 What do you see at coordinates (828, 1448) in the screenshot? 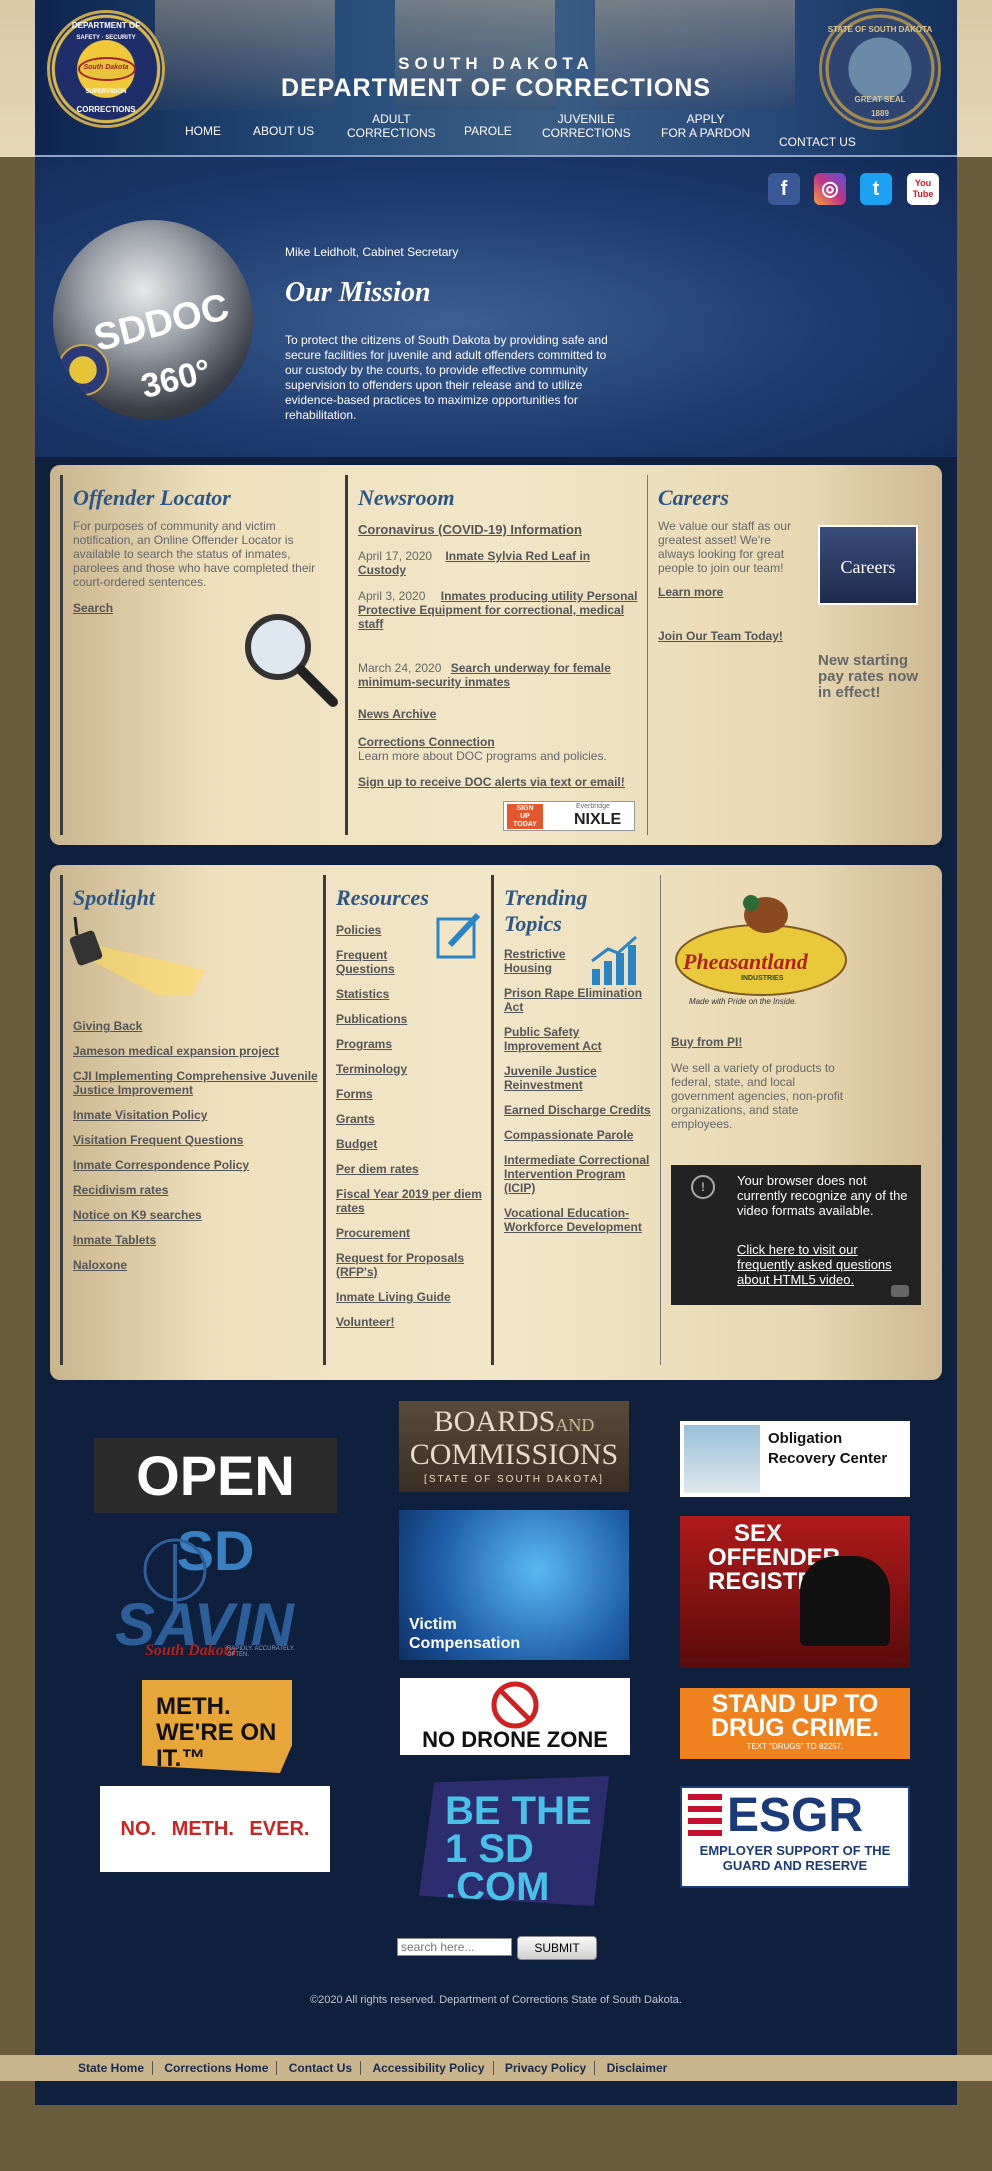
I see `orc-text: Obligation Recovery Center` at bounding box center [828, 1448].